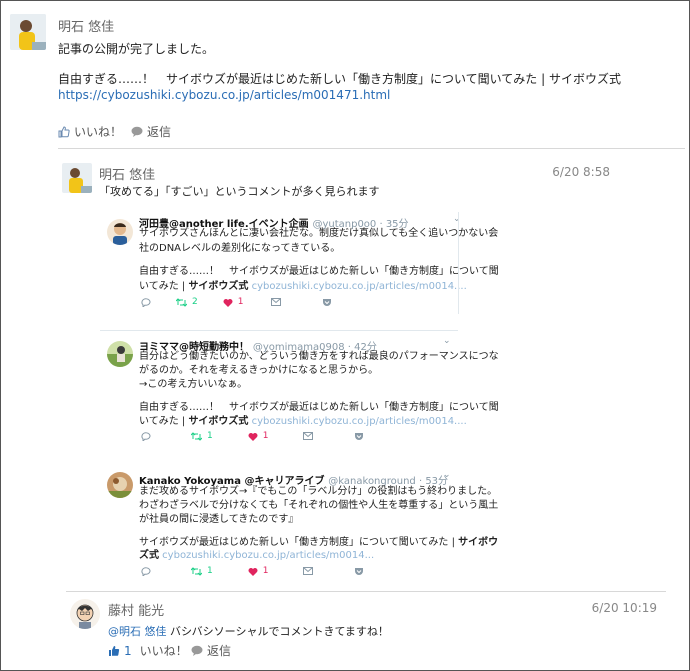  I want to click on avatar-illustration, so click(85, 614).